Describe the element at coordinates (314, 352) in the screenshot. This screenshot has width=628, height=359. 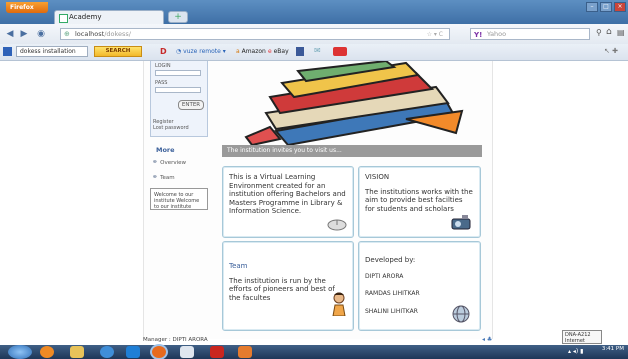
I see `windows-taskbar: ▴ ◂) ▮ 3:41 PM` at that location.